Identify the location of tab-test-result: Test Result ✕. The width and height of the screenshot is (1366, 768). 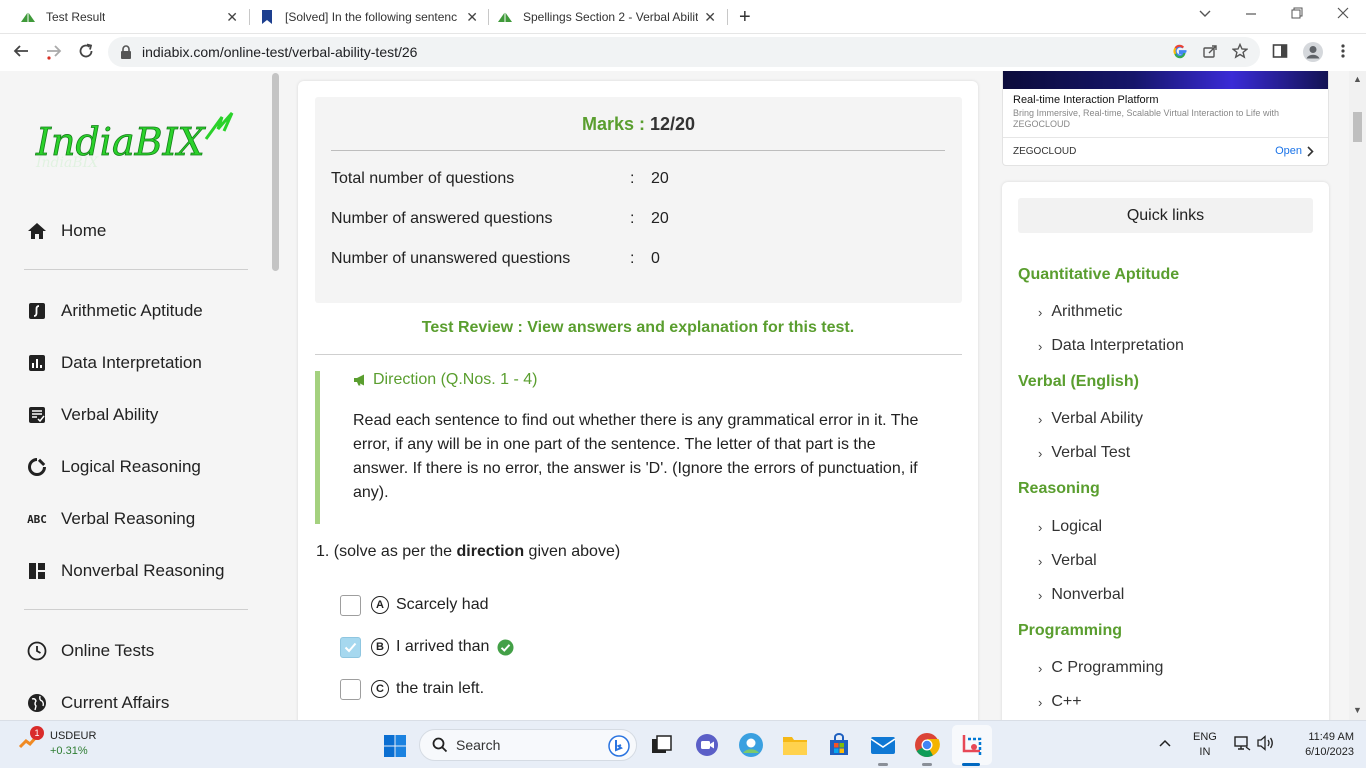
(132, 17).